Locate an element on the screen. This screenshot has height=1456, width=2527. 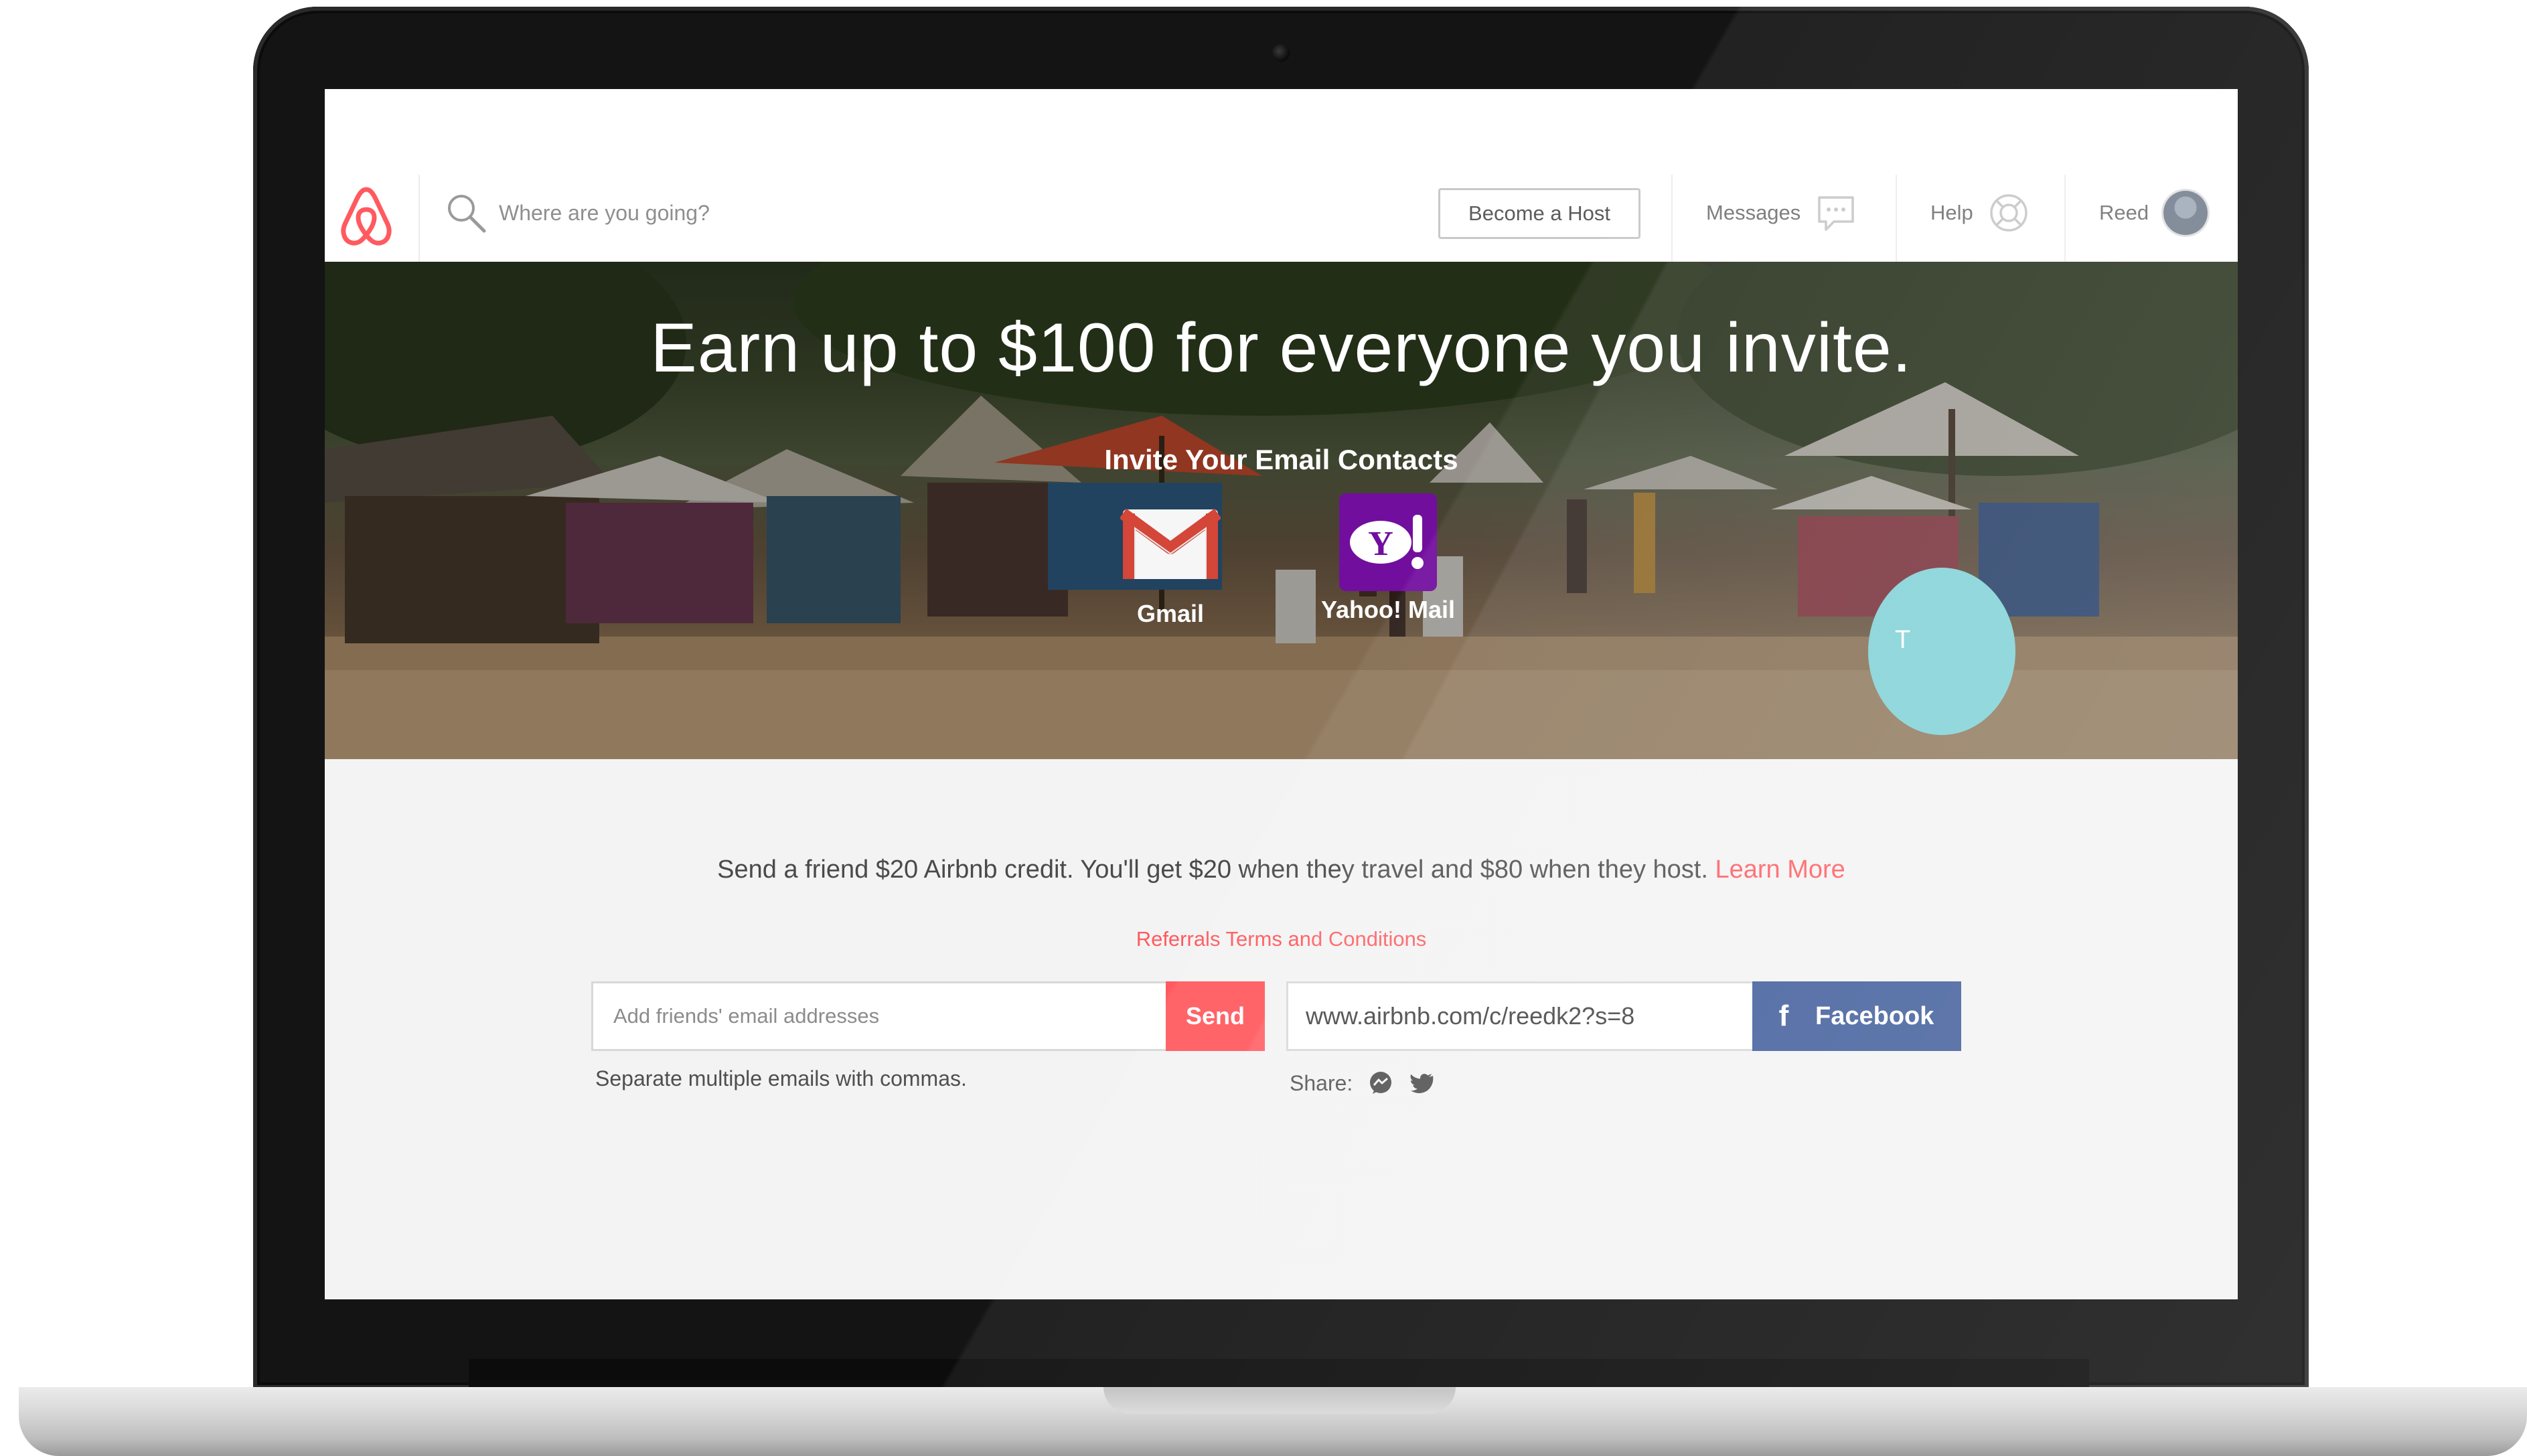
share-label: Share: is located at coordinates (1322, 1082).